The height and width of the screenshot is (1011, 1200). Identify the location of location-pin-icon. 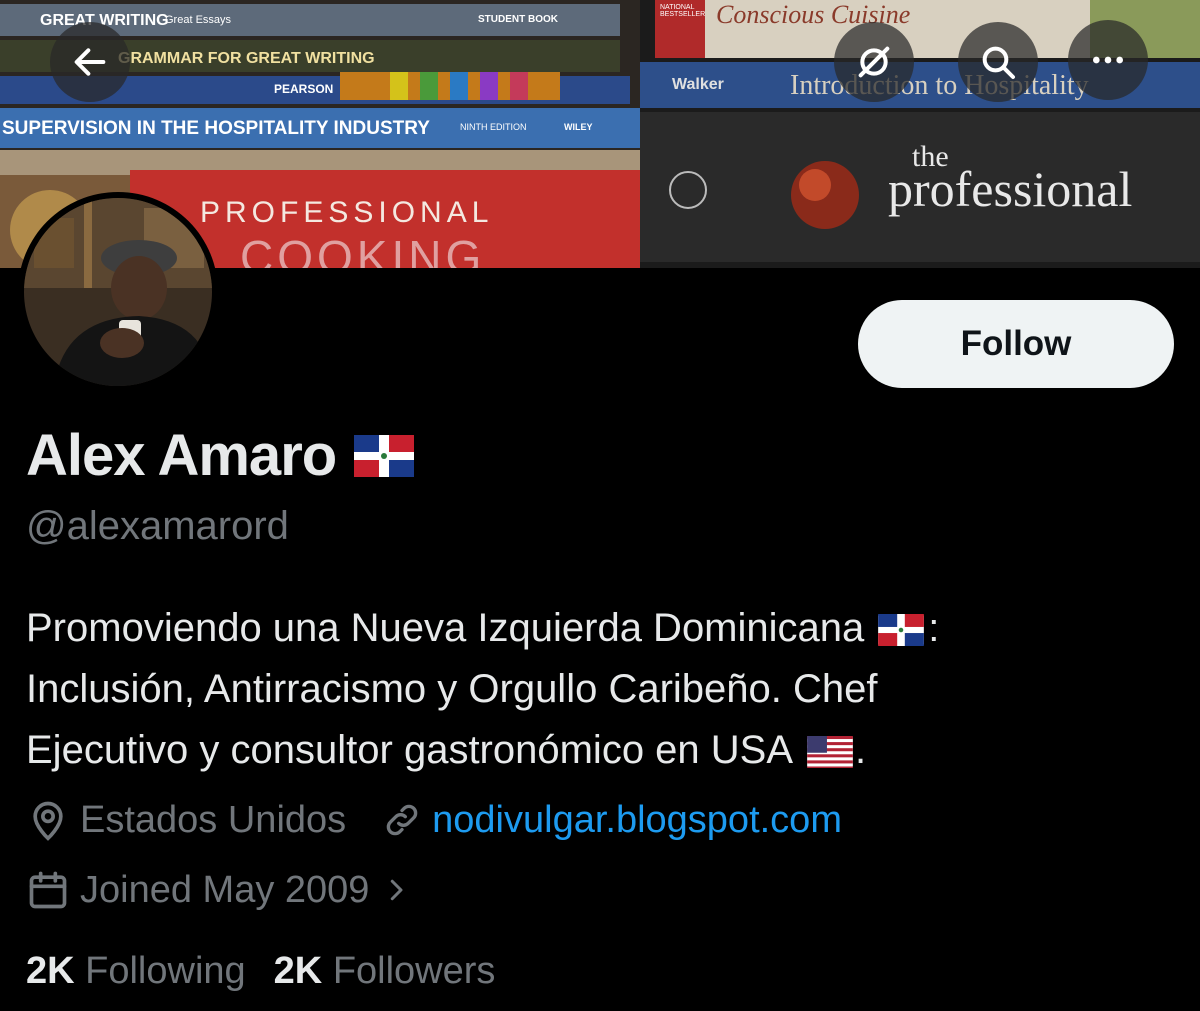
(48, 821).